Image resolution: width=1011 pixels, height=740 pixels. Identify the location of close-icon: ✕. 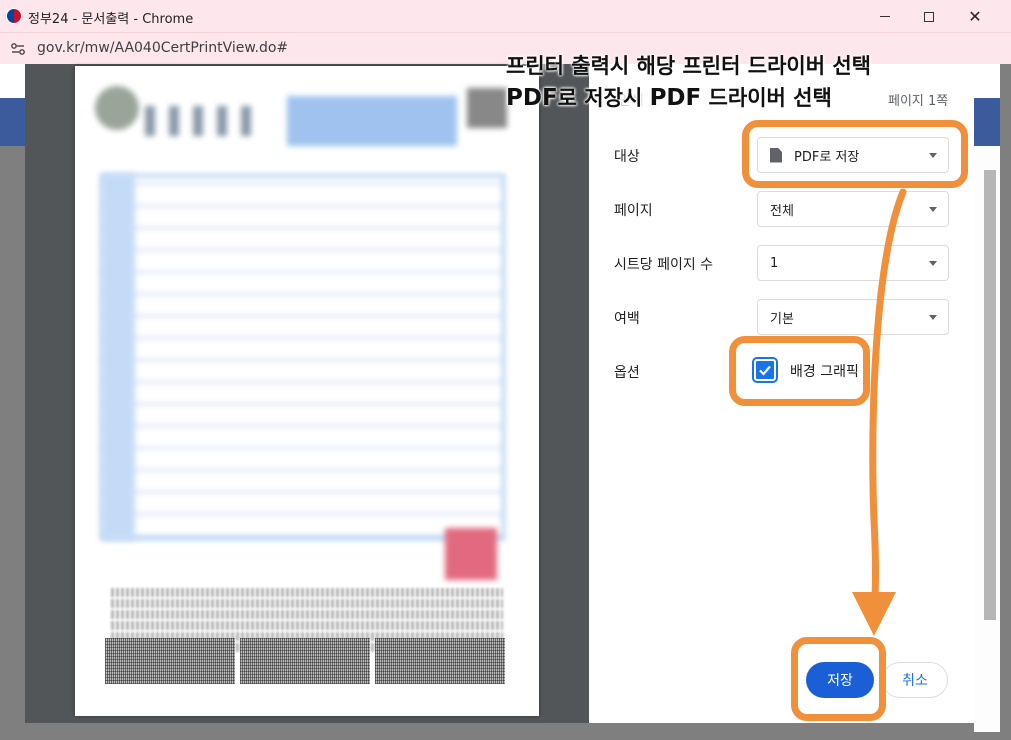
(975, 16).